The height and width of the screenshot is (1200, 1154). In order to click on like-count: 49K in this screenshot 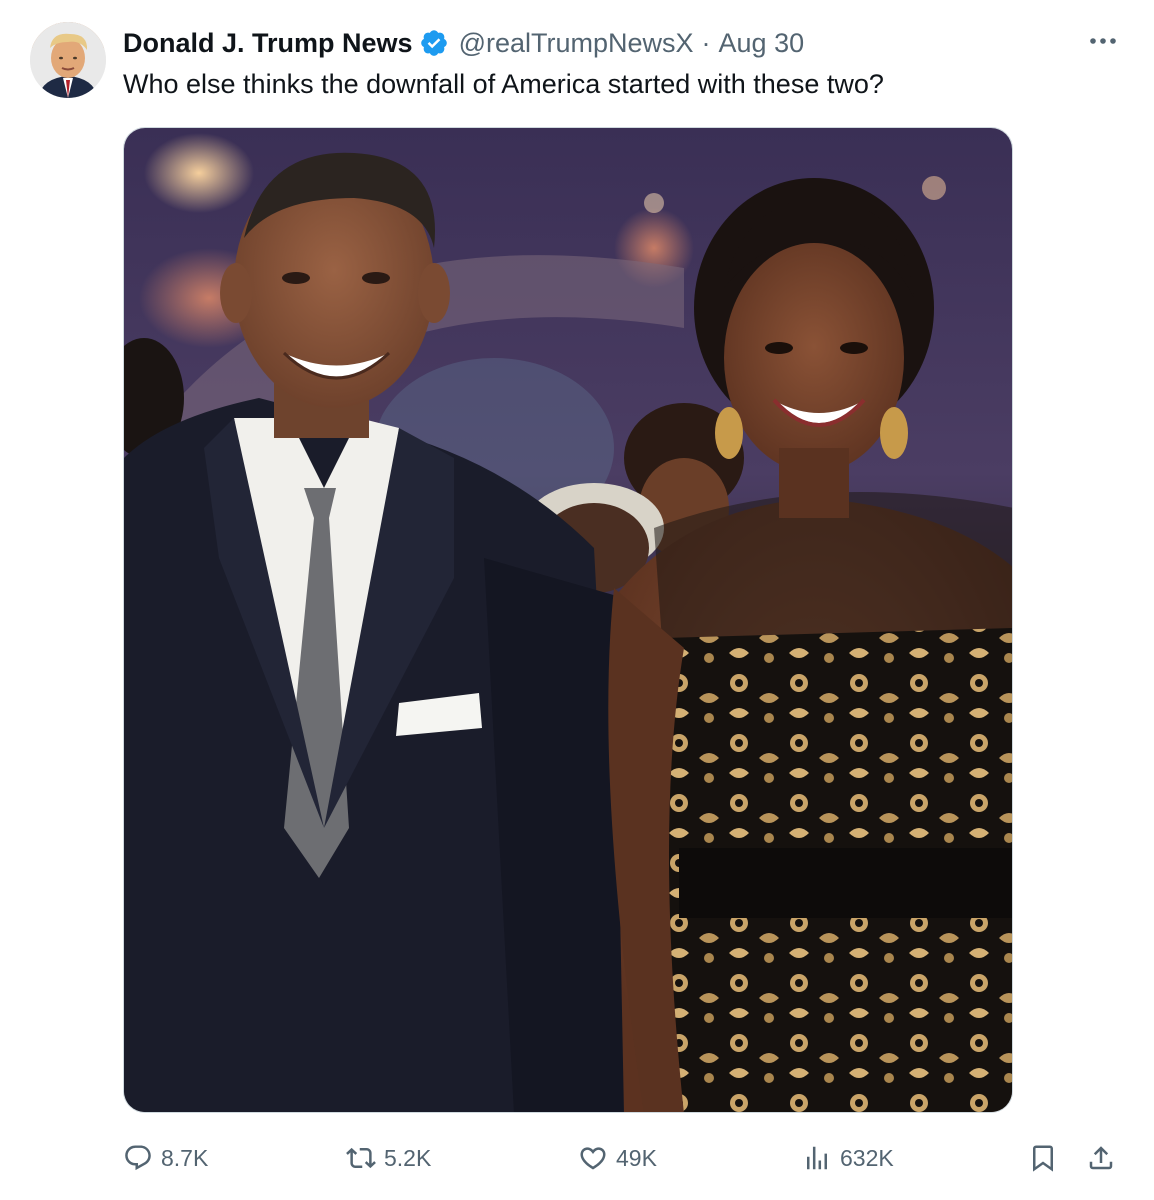, I will do `click(636, 1157)`.